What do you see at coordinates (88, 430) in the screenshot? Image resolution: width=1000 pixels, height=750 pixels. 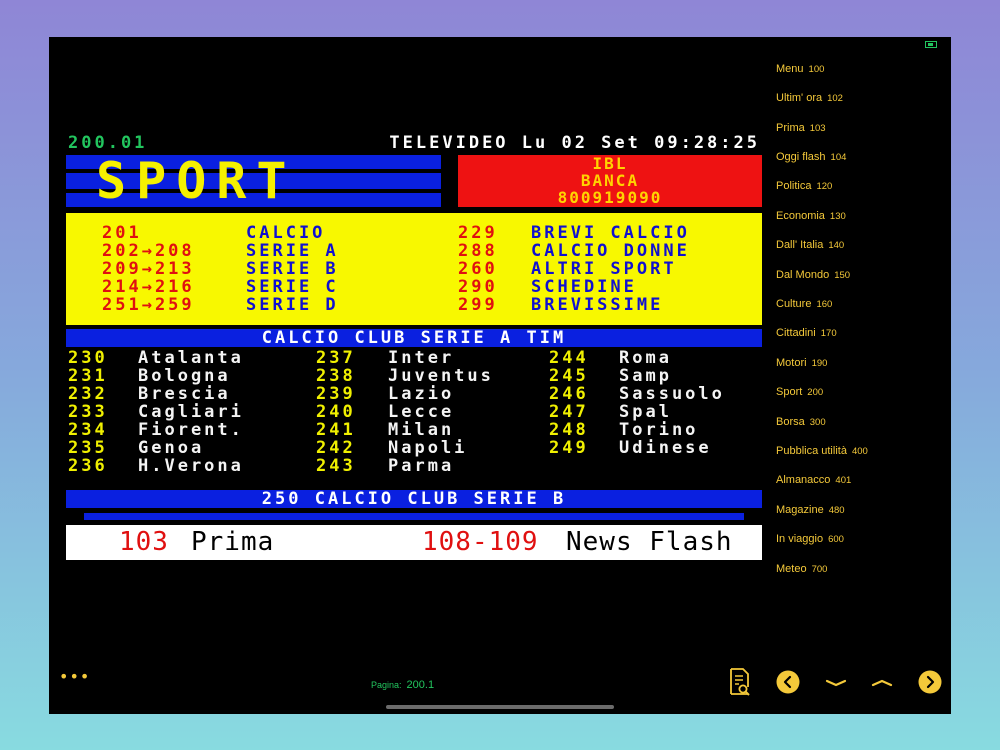 I see `club-page: 234` at bounding box center [88, 430].